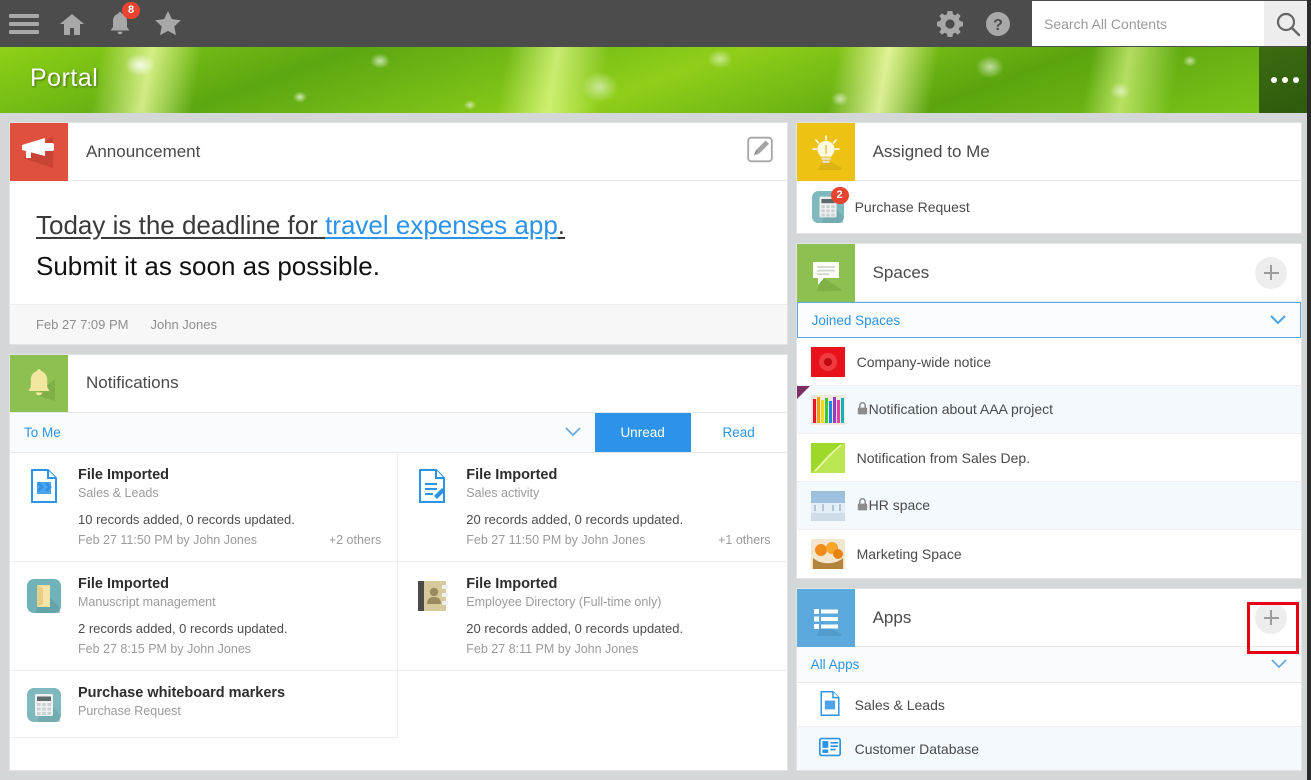 Image resolution: width=1311 pixels, height=780 pixels. What do you see at coordinates (120, 23) in the screenshot?
I see `notifications-button: 8` at bounding box center [120, 23].